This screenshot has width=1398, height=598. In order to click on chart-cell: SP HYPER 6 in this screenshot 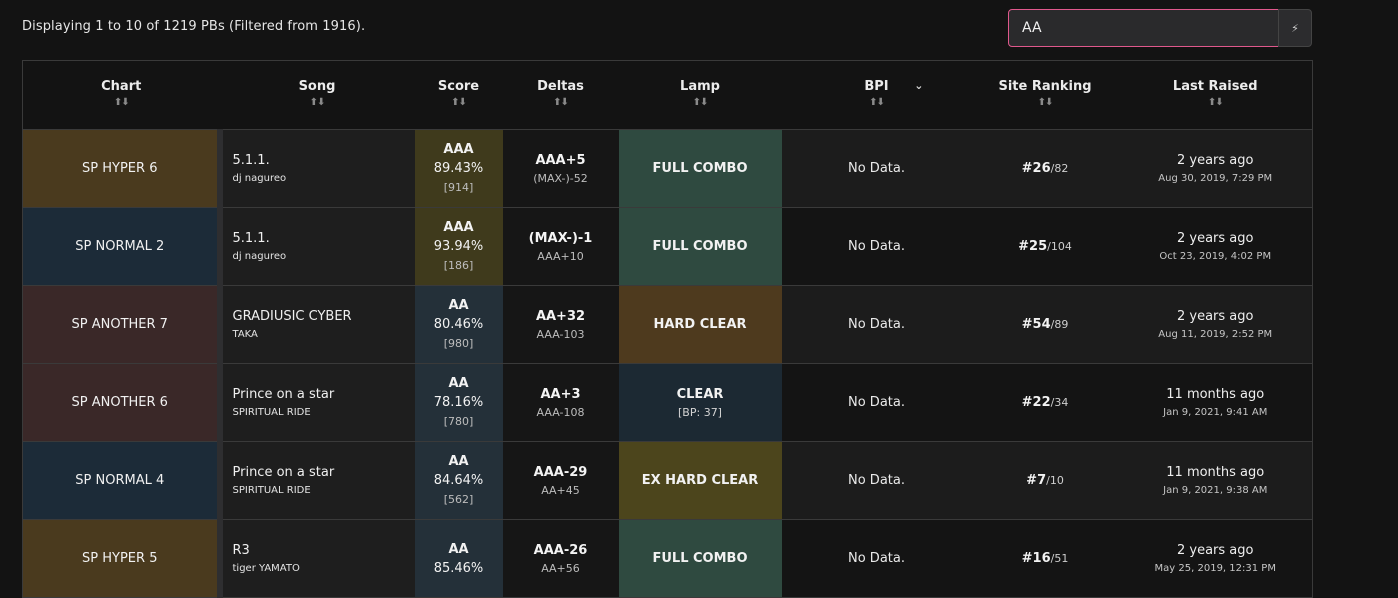, I will do `click(122, 168)`.